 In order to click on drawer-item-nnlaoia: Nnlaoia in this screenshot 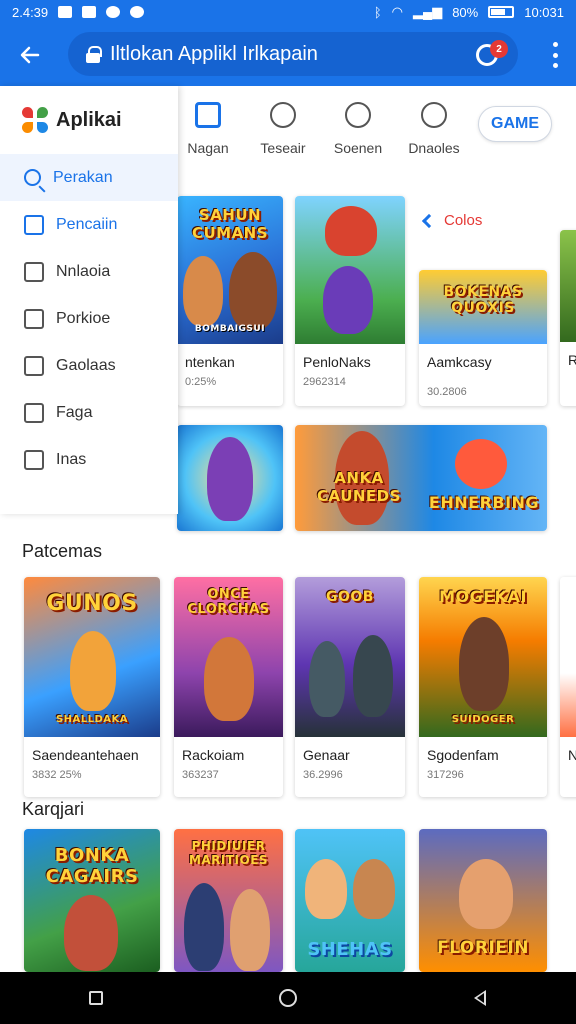, I will do `click(89, 271)`.